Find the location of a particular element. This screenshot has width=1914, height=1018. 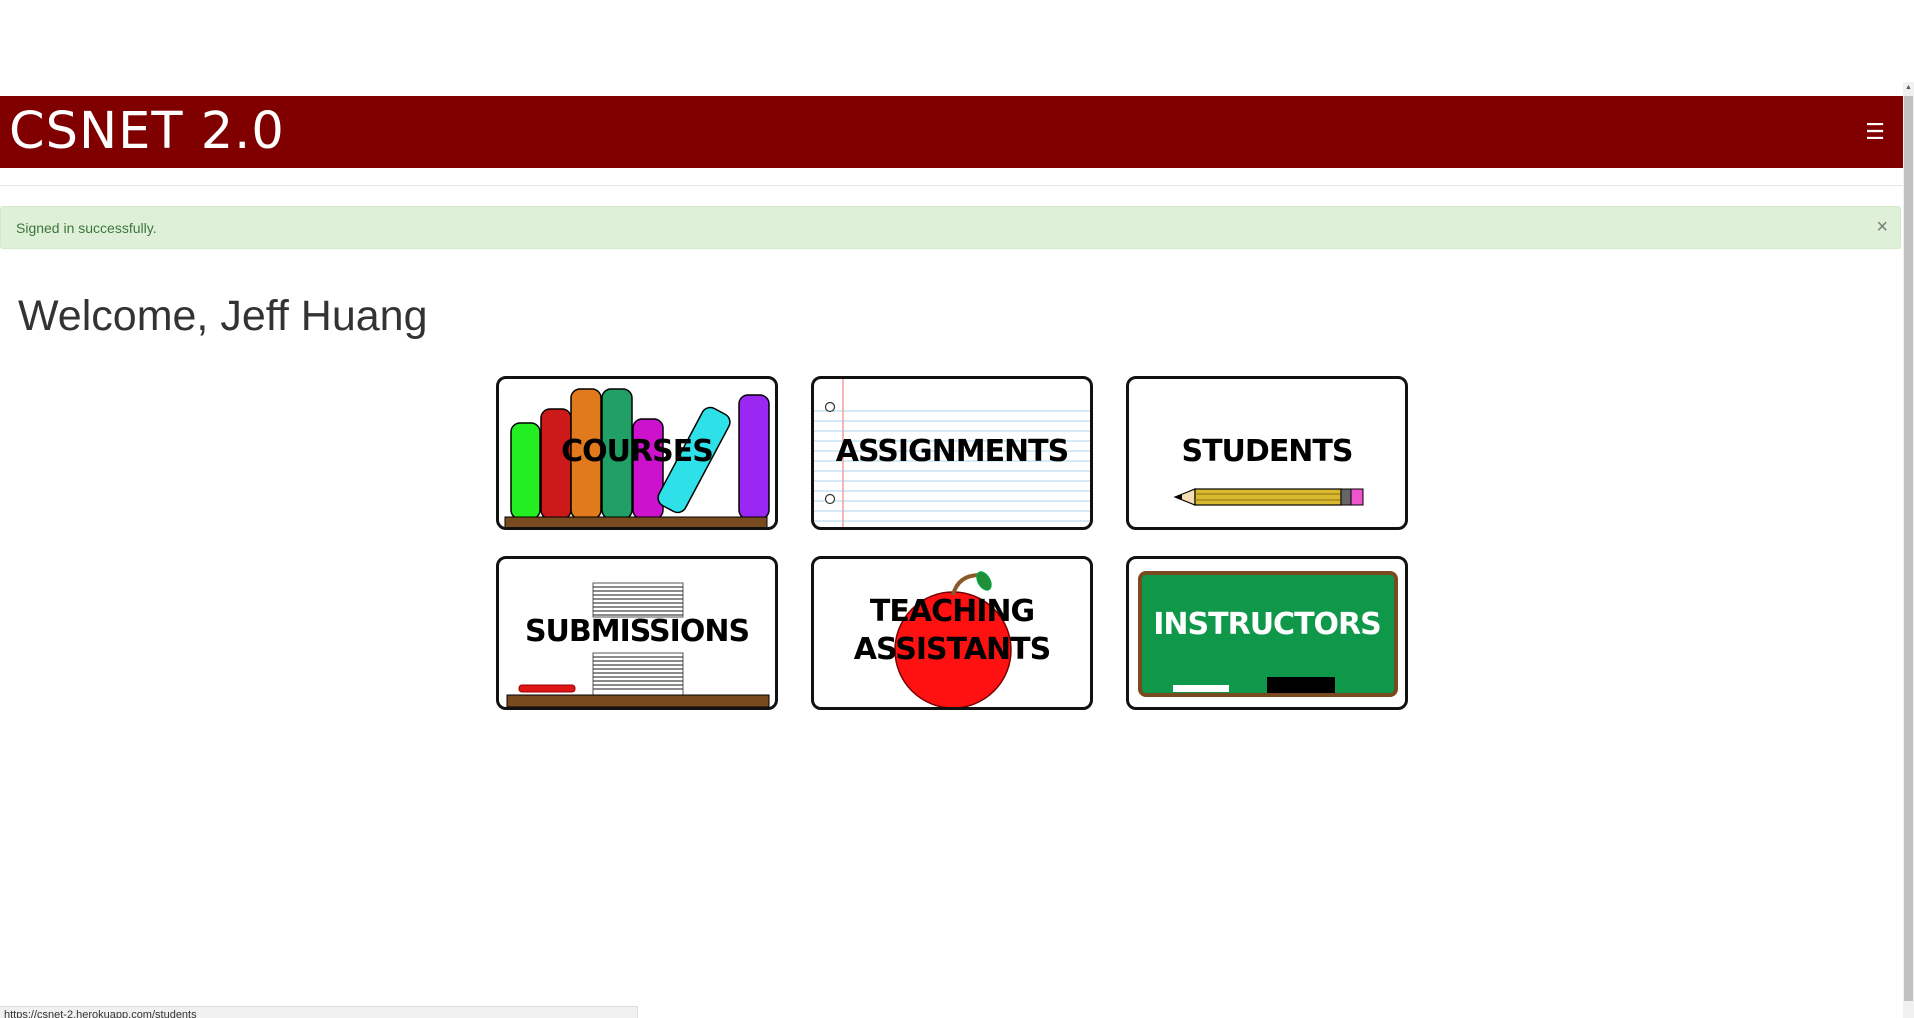

tile-label: STUDENTS is located at coordinates (1267, 451).